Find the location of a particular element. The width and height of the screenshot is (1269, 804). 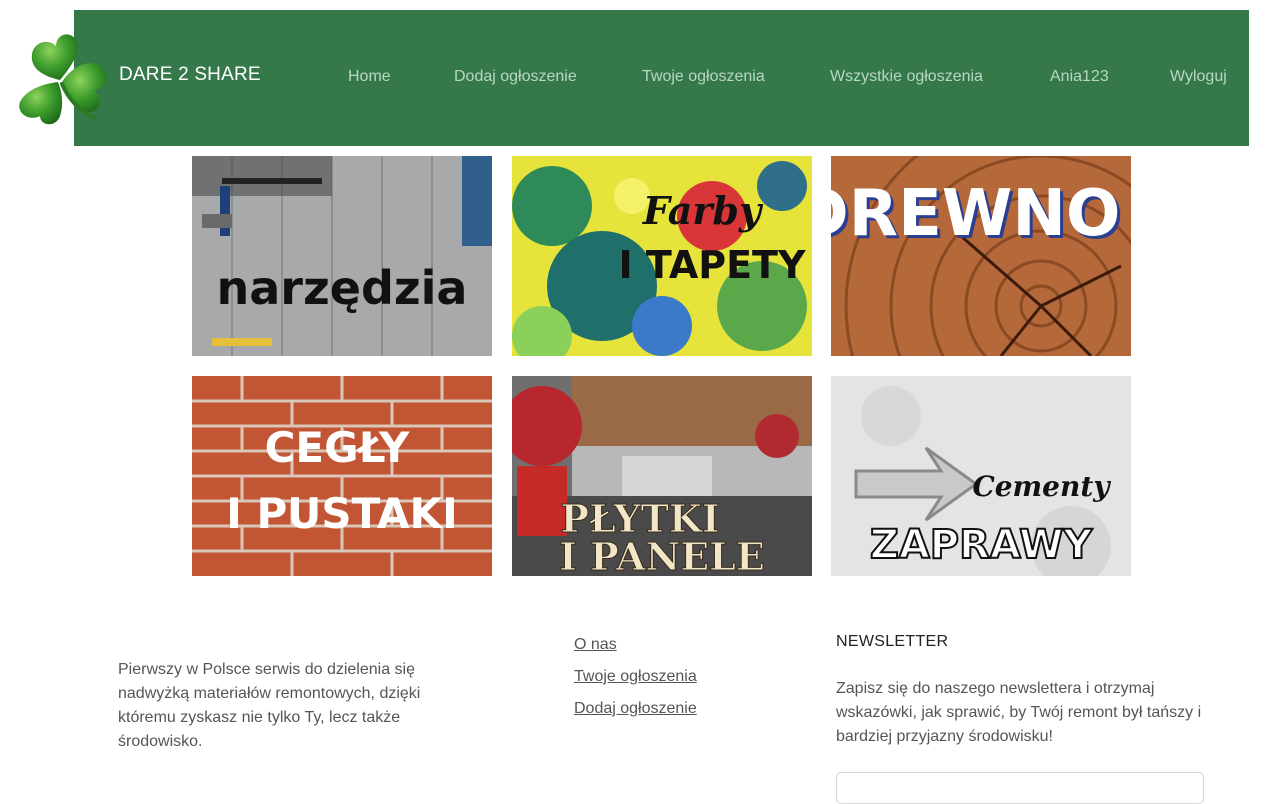

nav-home: Home is located at coordinates (369, 77).